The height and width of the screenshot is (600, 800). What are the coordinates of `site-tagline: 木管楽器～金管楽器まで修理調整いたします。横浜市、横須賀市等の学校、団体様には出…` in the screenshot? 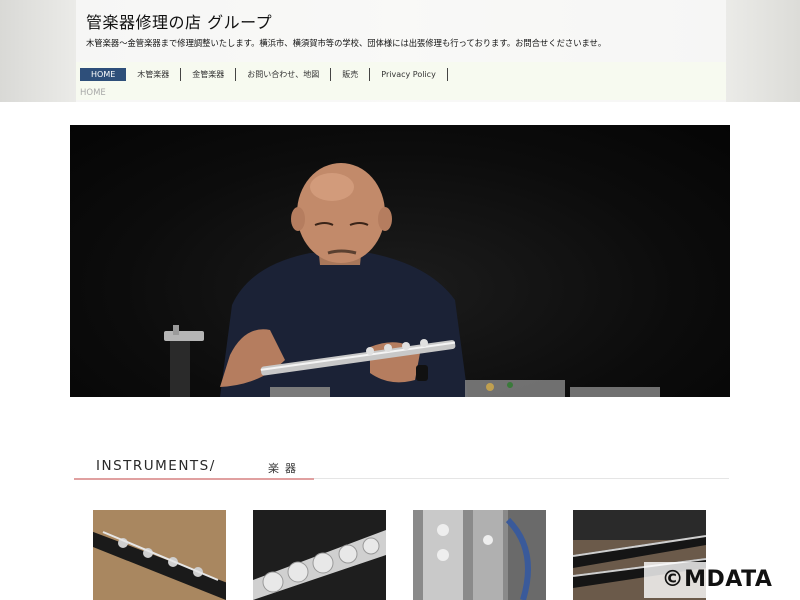 It's located at (346, 43).